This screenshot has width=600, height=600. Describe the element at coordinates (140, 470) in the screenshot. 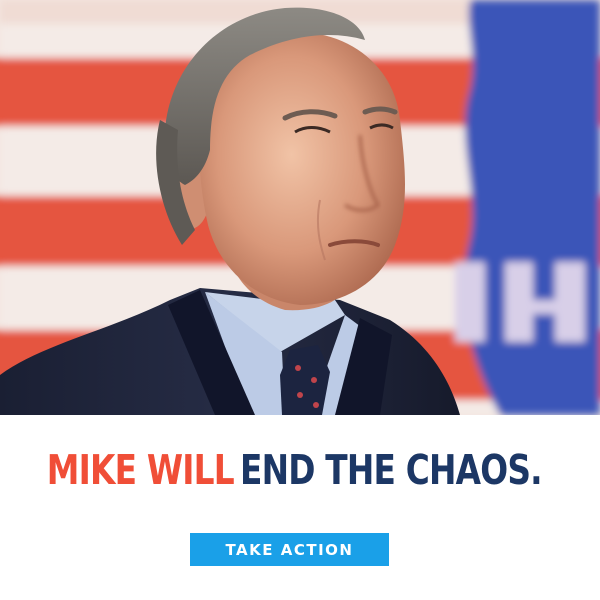

I see `headline-part1: MIKE WILL` at that location.